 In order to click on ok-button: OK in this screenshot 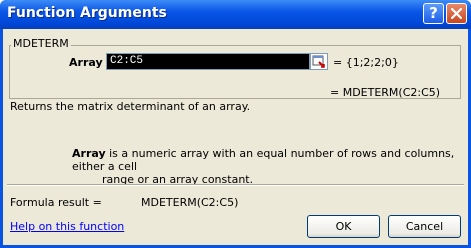, I will do `click(343, 226)`.